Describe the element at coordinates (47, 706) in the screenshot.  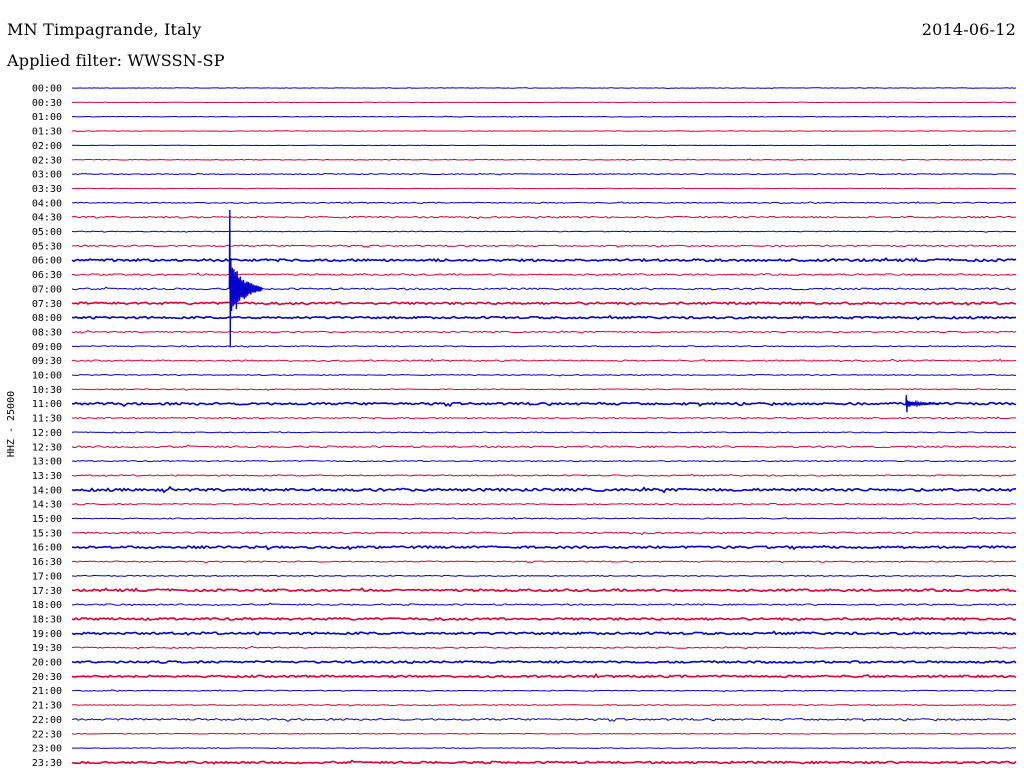
I see `row-time-label: 21:30` at that location.